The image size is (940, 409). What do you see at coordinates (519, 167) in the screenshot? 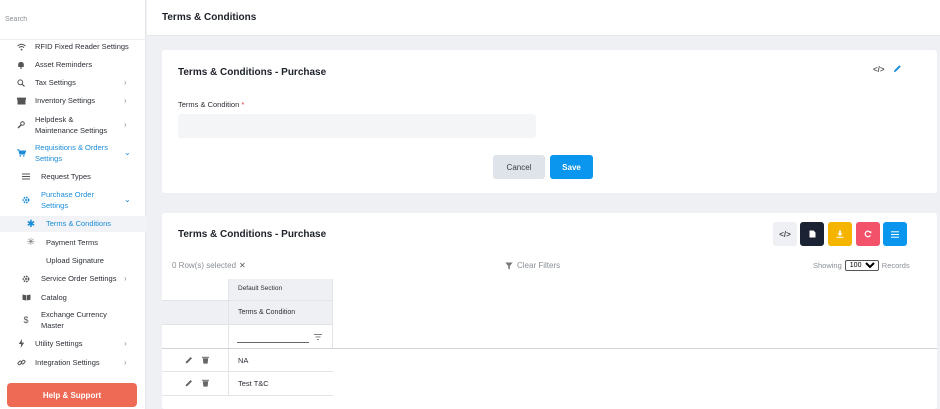
I see `cancel-button: Cancel` at bounding box center [519, 167].